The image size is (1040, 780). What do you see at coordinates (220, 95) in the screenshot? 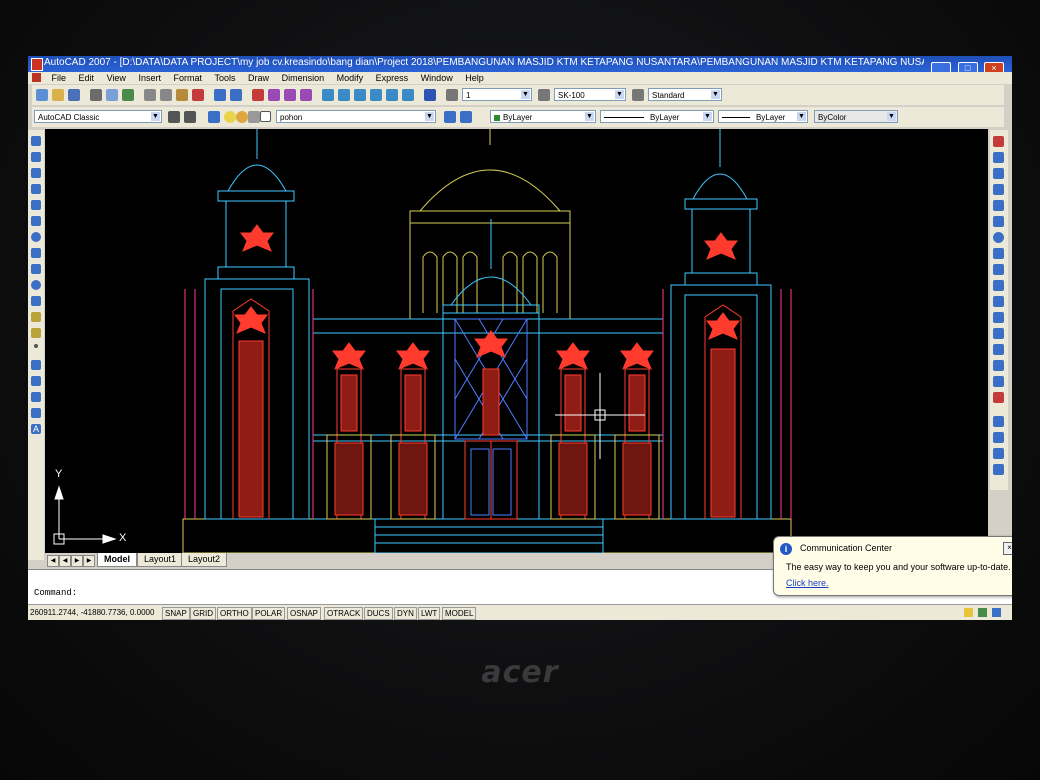
I see `undo-icon` at bounding box center [220, 95].